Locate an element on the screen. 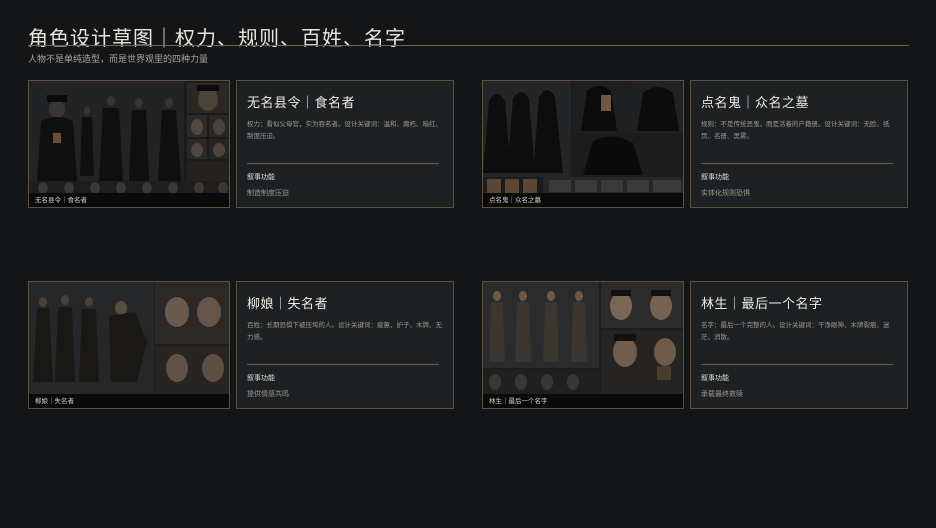  character-description: 名字：最后一个完整的人。设计关键词：干净眼神、木牌裂痕、迷茫、消散。 is located at coordinates (795, 331).